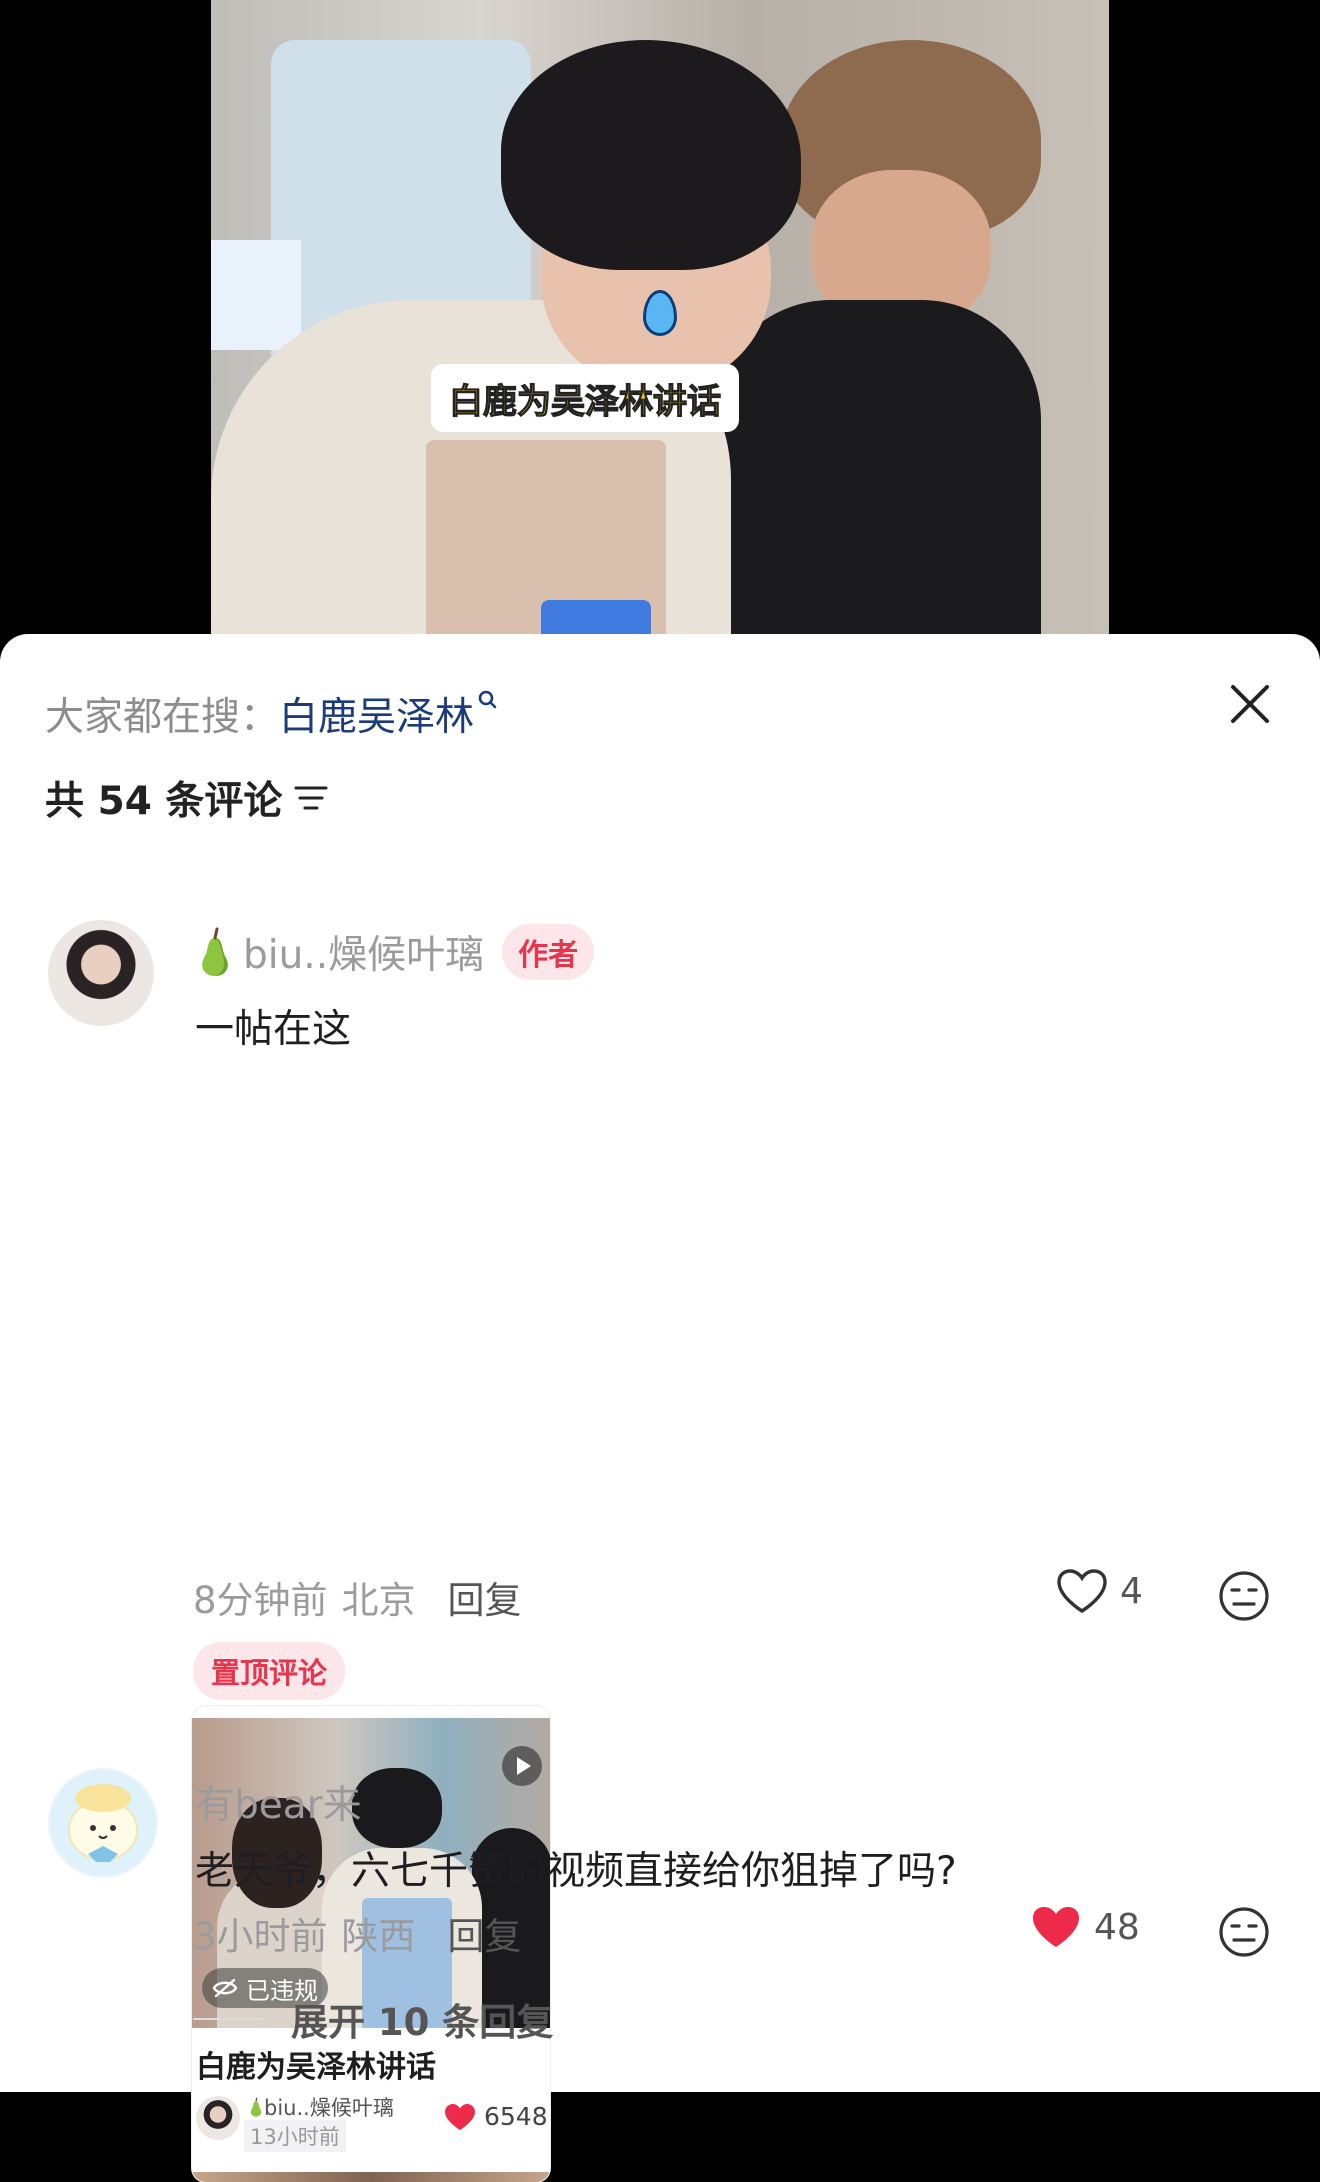 This screenshot has width=1320, height=2182. I want to click on search-icon, so click(487, 699).